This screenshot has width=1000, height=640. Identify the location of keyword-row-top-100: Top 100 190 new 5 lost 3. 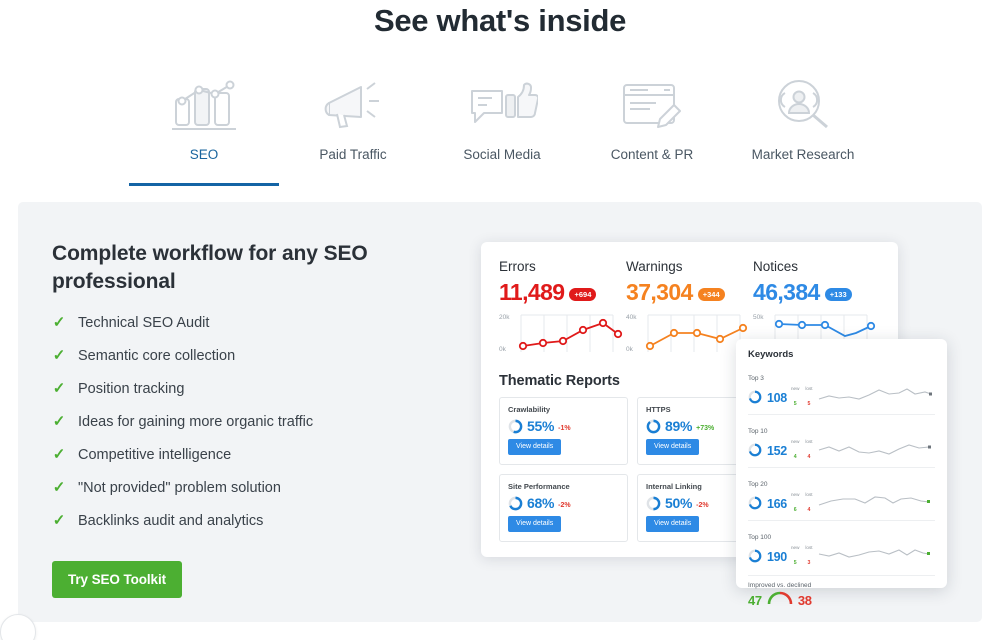
(841, 546).